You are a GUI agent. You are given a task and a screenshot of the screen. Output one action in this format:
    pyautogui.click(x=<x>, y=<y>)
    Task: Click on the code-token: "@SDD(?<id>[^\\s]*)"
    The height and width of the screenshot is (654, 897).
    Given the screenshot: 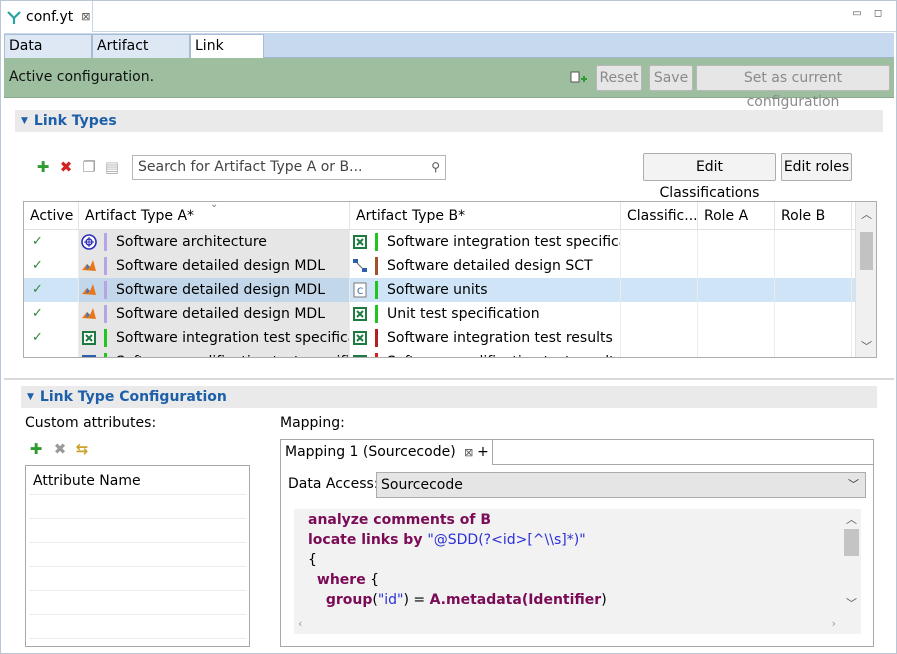 What is the action you would take?
    pyautogui.click(x=506, y=540)
    